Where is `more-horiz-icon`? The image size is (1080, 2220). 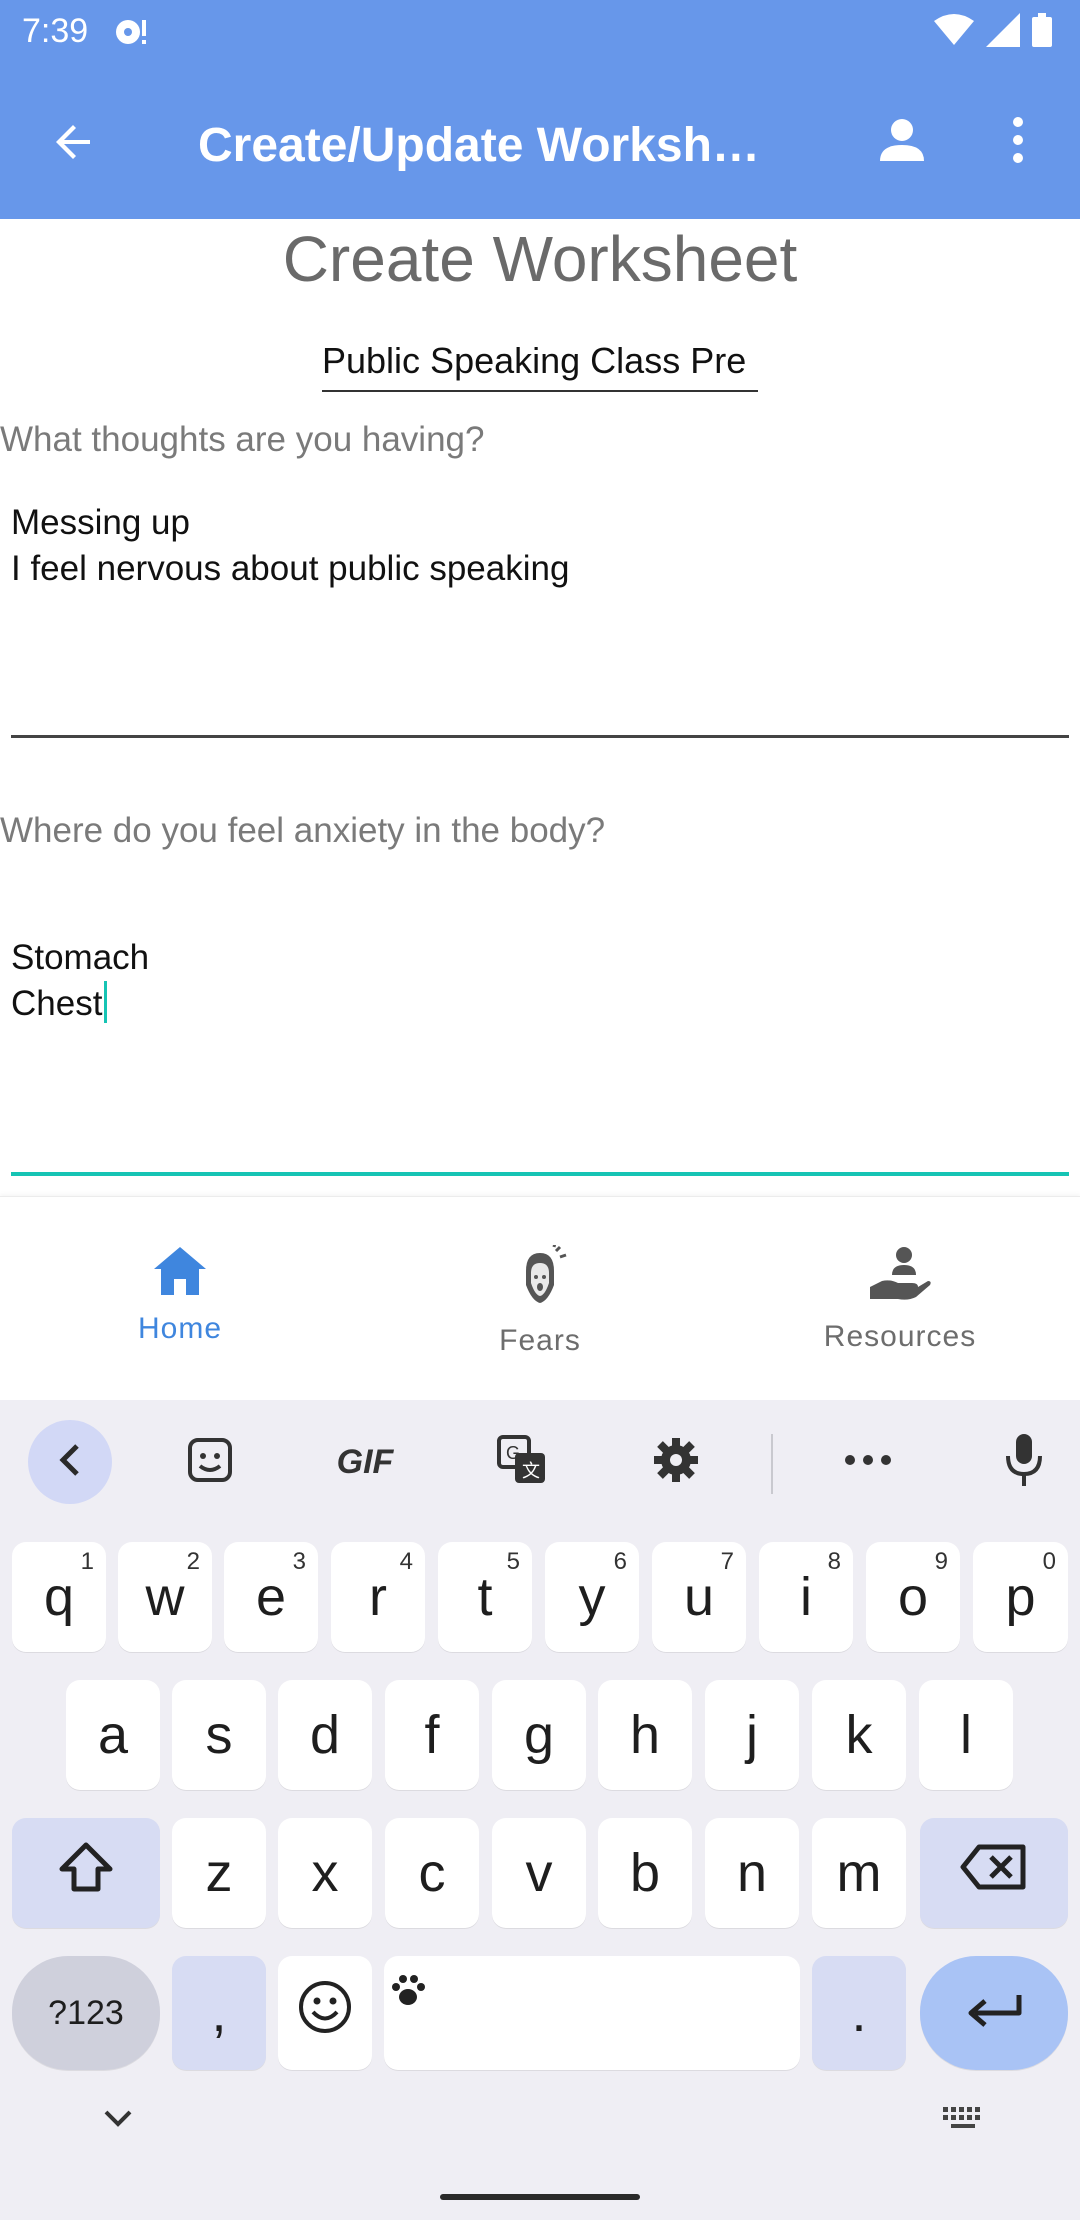
more-horiz-icon is located at coordinates (868, 1462).